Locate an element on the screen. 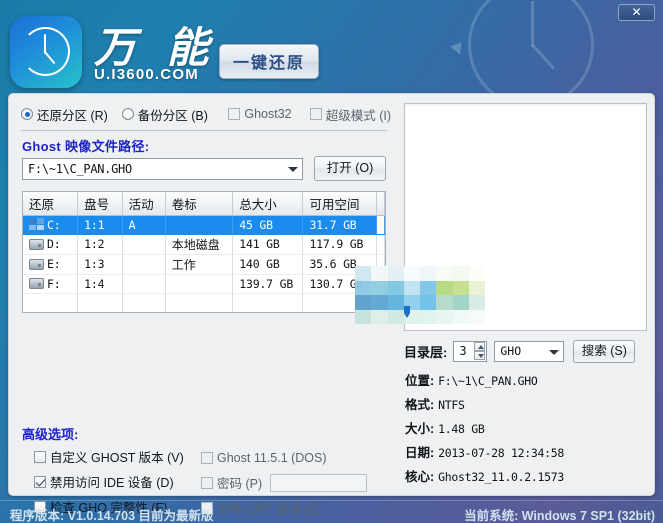 This screenshot has height=523, width=663. col-disk-num: 盘号 is located at coordinates (100, 204).